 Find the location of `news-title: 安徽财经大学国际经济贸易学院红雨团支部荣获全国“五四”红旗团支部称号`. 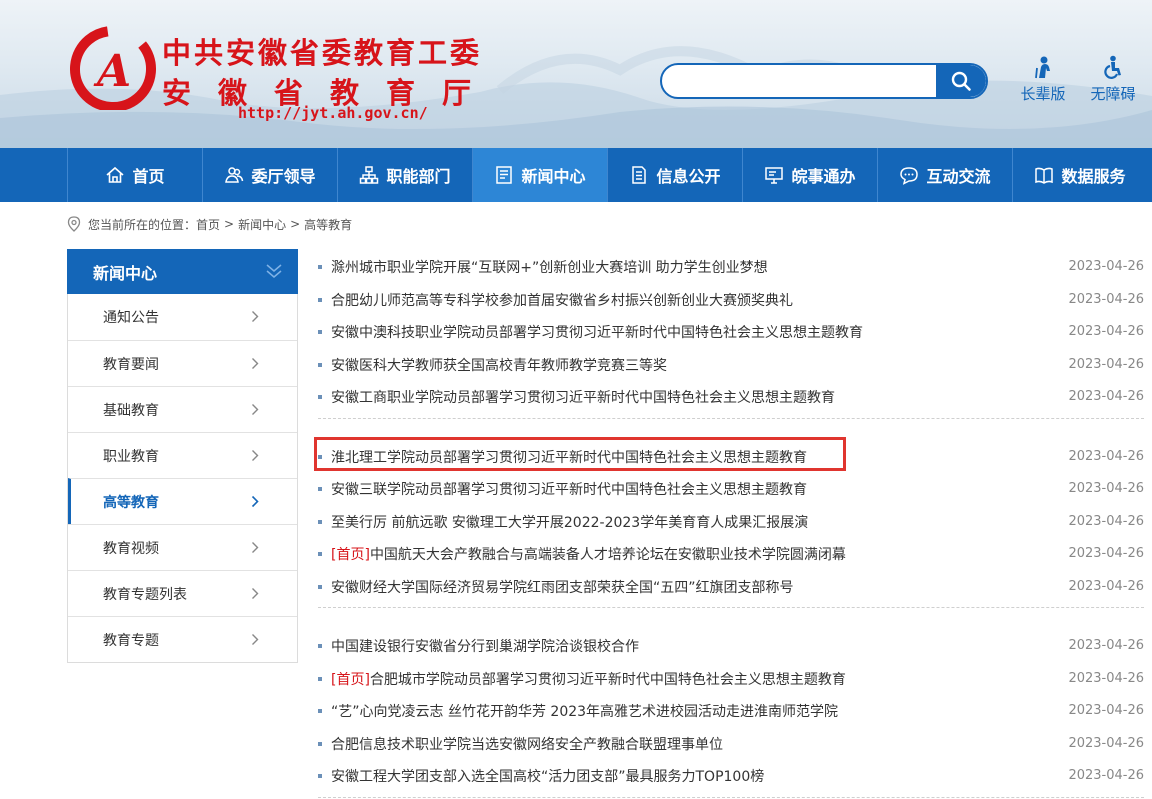

news-title: 安徽财经大学国际经济贸易学院红雨团支部荣获全国“五四”红旗团支部称号 is located at coordinates (562, 587).